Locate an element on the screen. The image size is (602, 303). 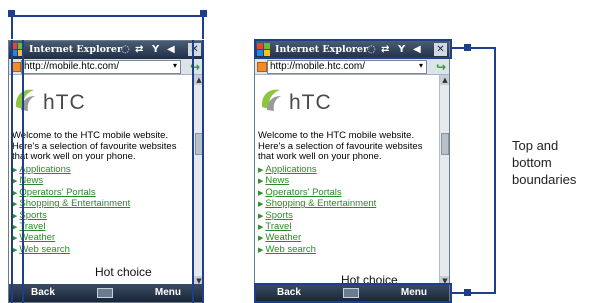
callout-line-top is located at coordinates (474, 48).